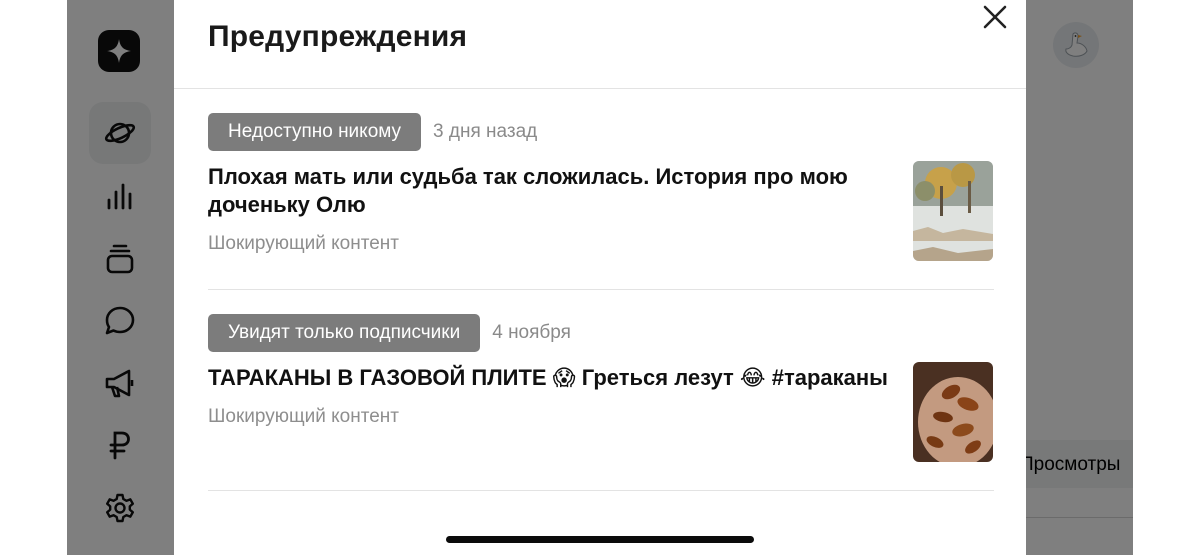  What do you see at coordinates (315, 132) in the screenshot?
I see `status-badge: Недоступно никому` at bounding box center [315, 132].